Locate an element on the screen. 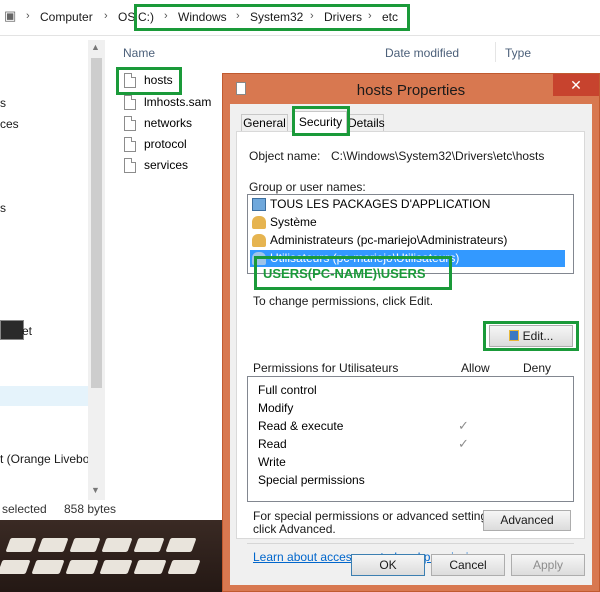 This screenshot has height=592, width=600. column-date-modified: Date modified is located at coordinates (422, 53).